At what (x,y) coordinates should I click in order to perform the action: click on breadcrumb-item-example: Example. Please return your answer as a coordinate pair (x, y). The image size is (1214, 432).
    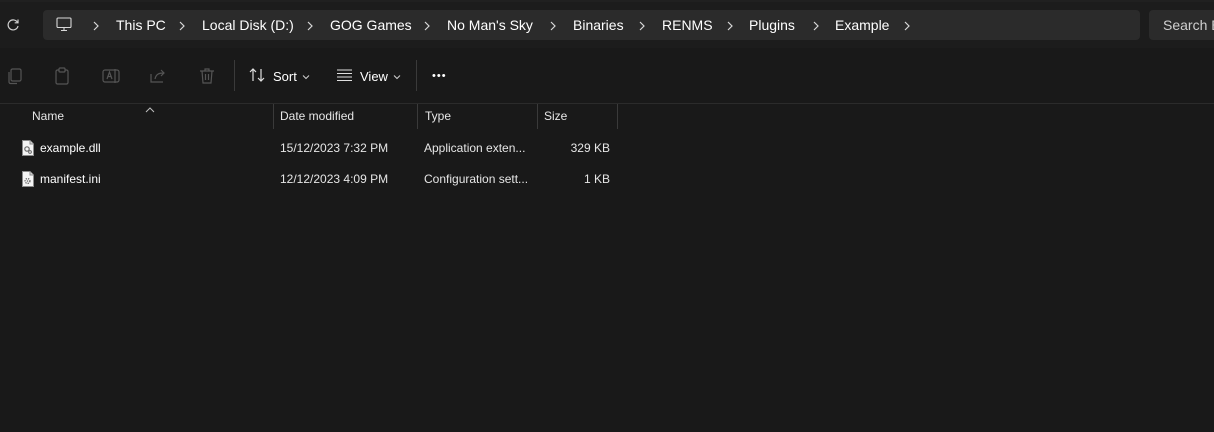
    Looking at the image, I should click on (862, 25).